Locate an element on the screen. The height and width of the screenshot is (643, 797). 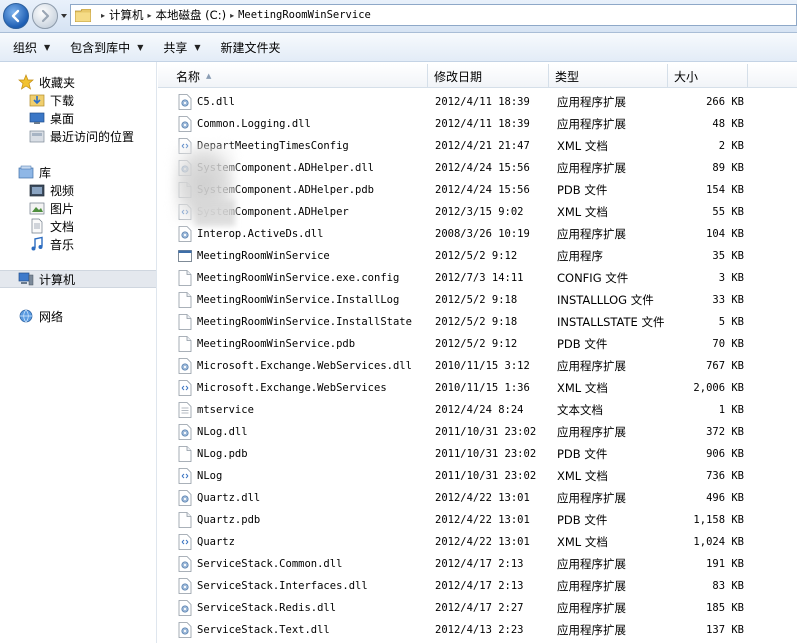
forward-button is located at coordinates (45, 16).